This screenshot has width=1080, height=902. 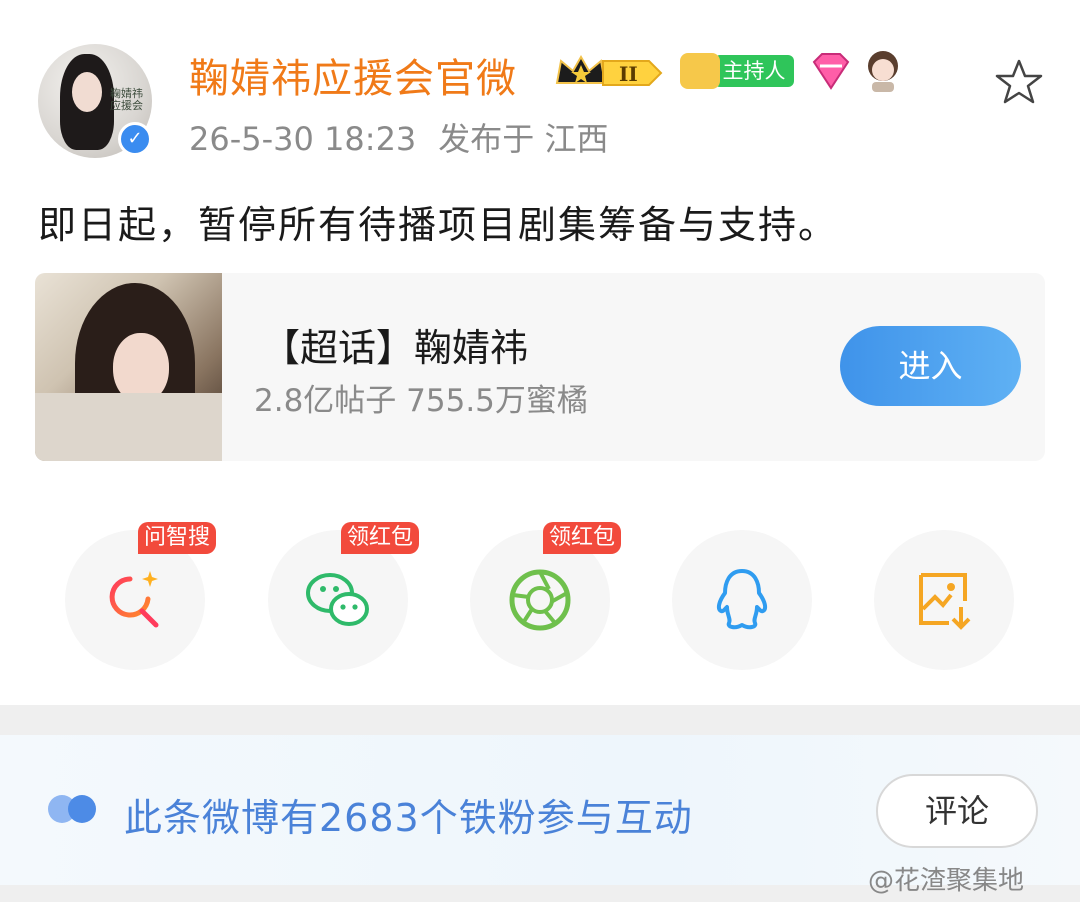 What do you see at coordinates (540, 600) in the screenshot?
I see `moments-aperture-icon` at bounding box center [540, 600].